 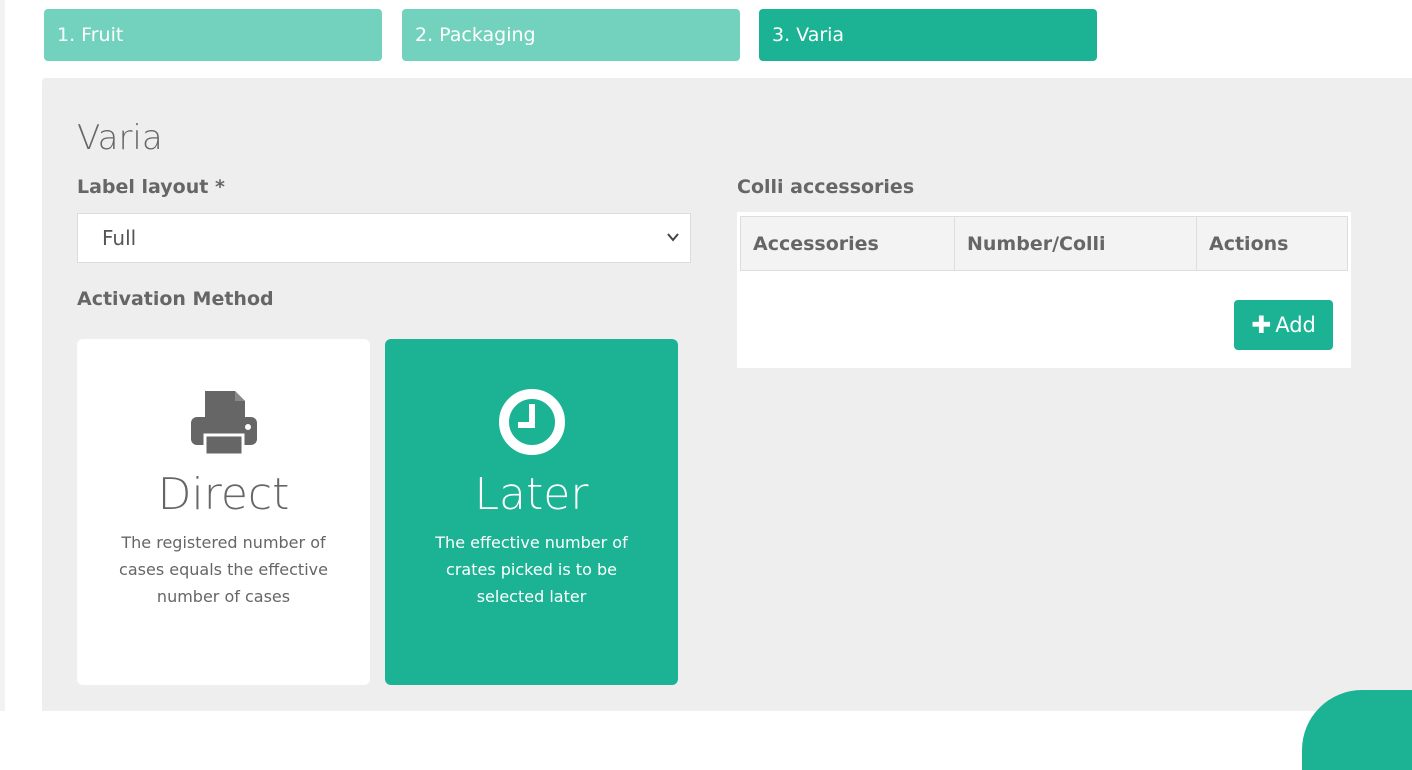 What do you see at coordinates (175, 299) in the screenshot?
I see `activation-method-label: Activation Method` at bounding box center [175, 299].